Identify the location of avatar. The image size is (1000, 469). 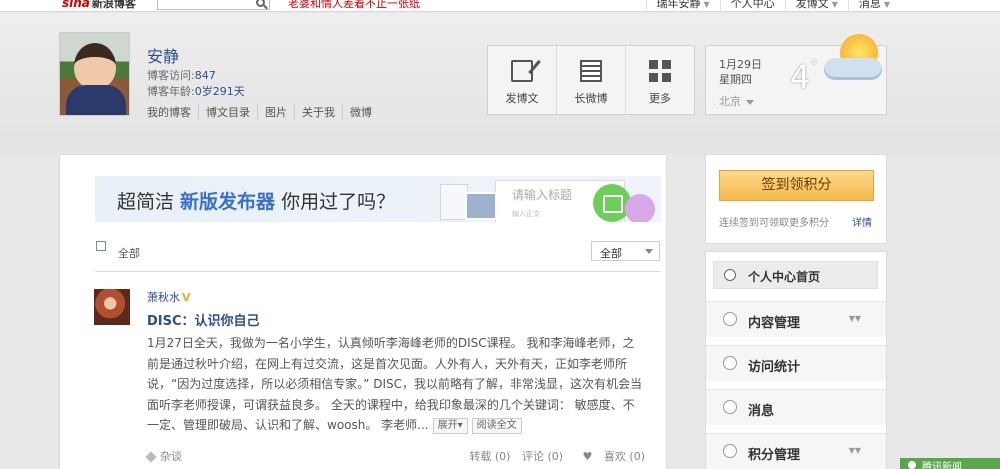
(94, 74).